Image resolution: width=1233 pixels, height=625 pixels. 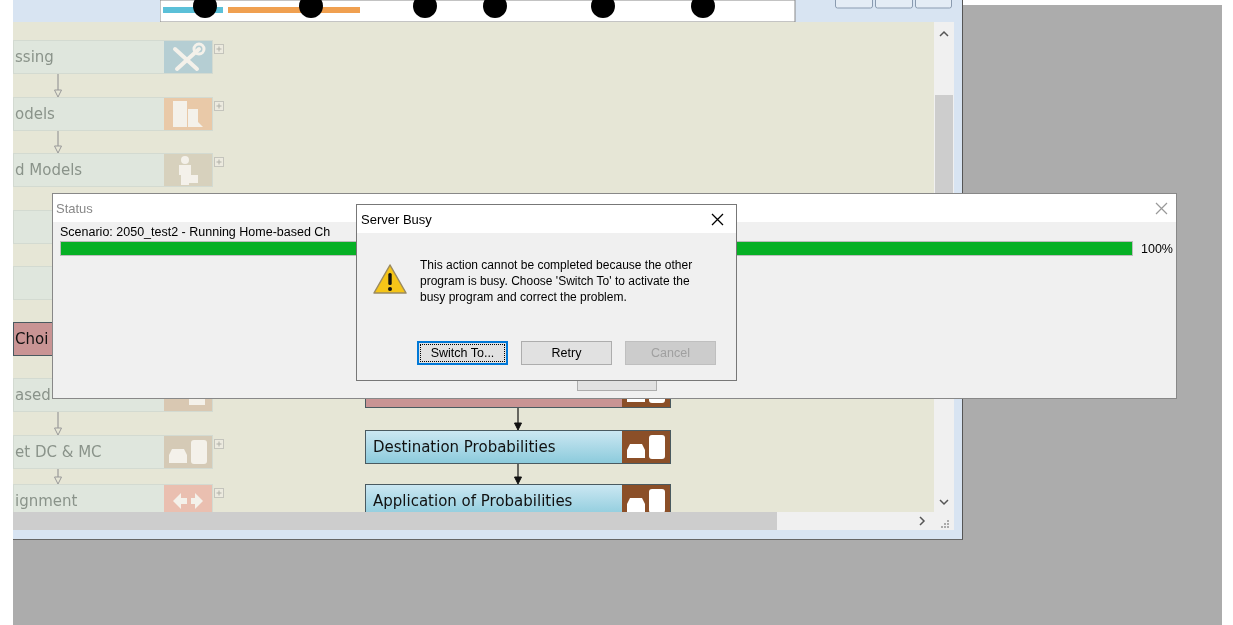 I want to click on node-label: d Models, so click(x=49, y=170).